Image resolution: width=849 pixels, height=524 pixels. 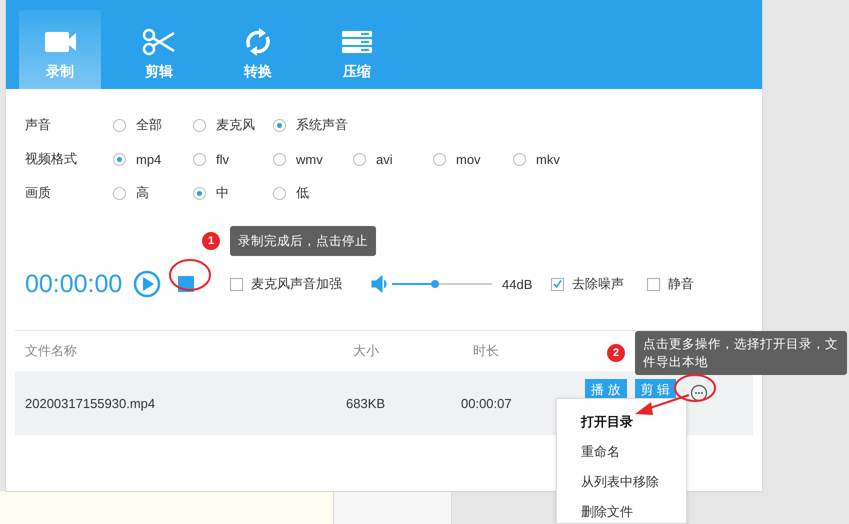 What do you see at coordinates (303, 241) in the screenshot?
I see `tooltip: 录制完成后，点击停止` at bounding box center [303, 241].